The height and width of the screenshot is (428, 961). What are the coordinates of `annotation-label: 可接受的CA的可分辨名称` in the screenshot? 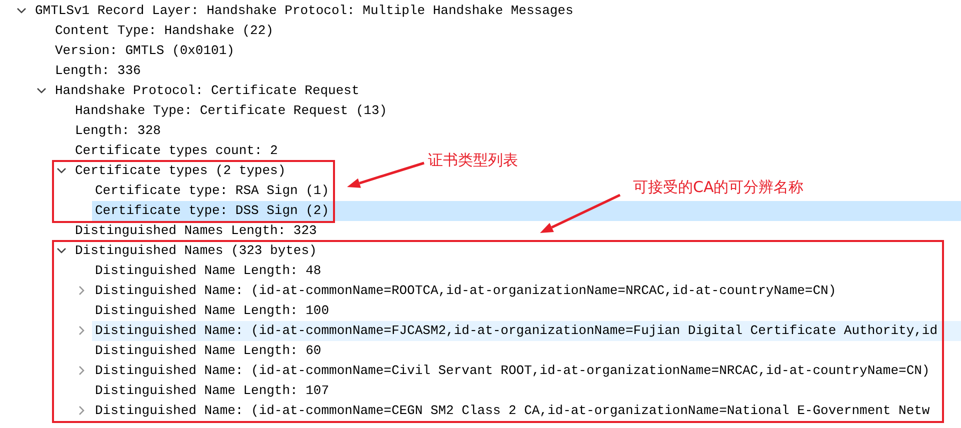 It's located at (718, 187).